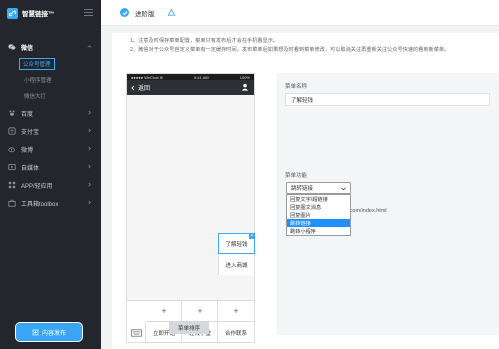 The width and height of the screenshot is (499, 349). What do you see at coordinates (12, 13) in the screenshot?
I see `link-logo-icon` at bounding box center [12, 13].